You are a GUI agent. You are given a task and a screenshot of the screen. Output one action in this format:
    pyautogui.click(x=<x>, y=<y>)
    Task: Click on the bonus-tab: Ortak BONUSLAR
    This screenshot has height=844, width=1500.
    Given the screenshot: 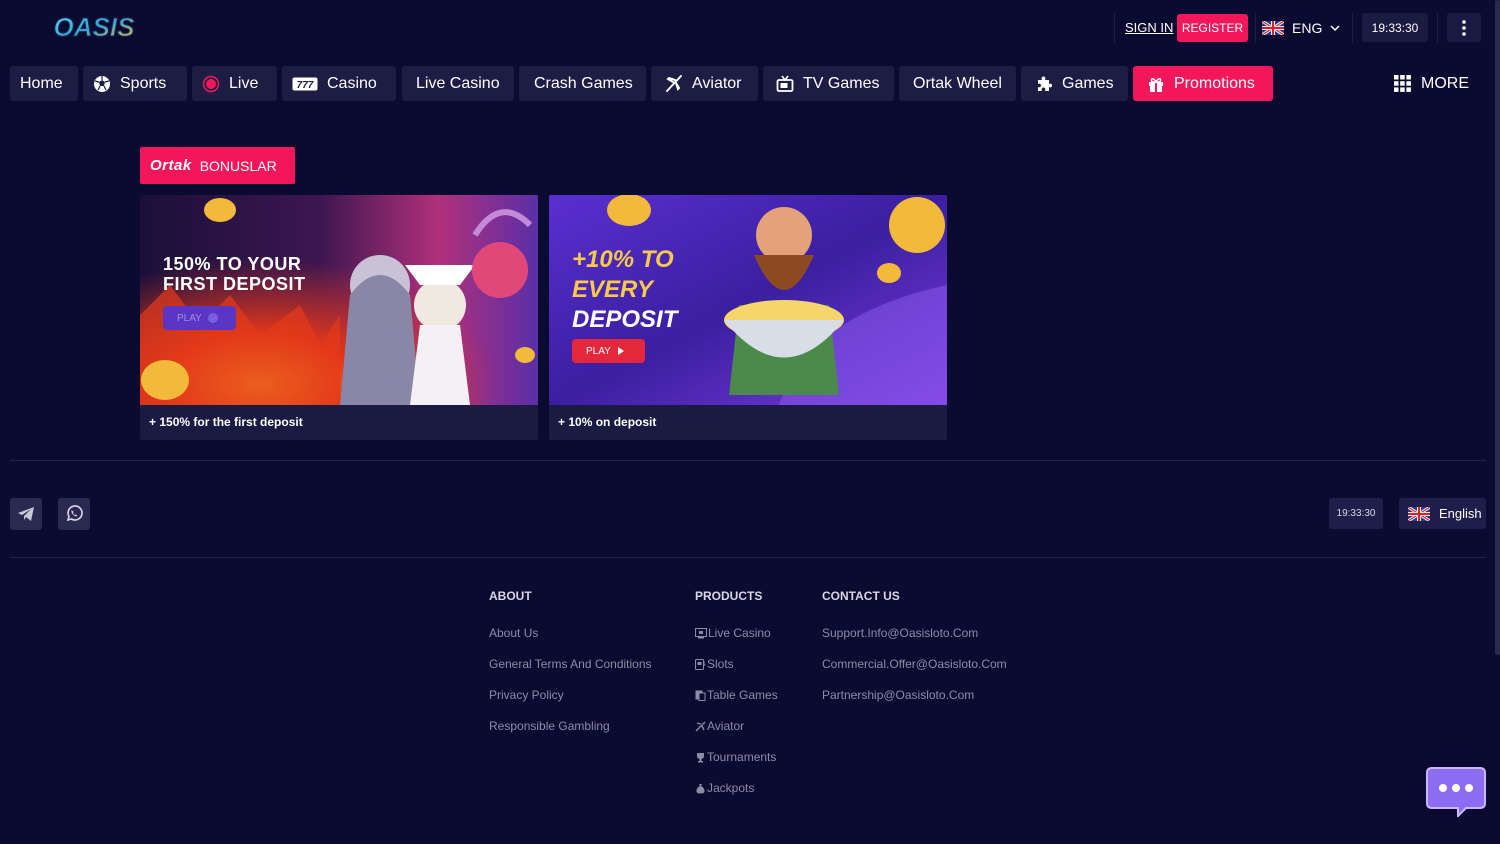 What is the action you would take?
    pyautogui.click(x=217, y=165)
    